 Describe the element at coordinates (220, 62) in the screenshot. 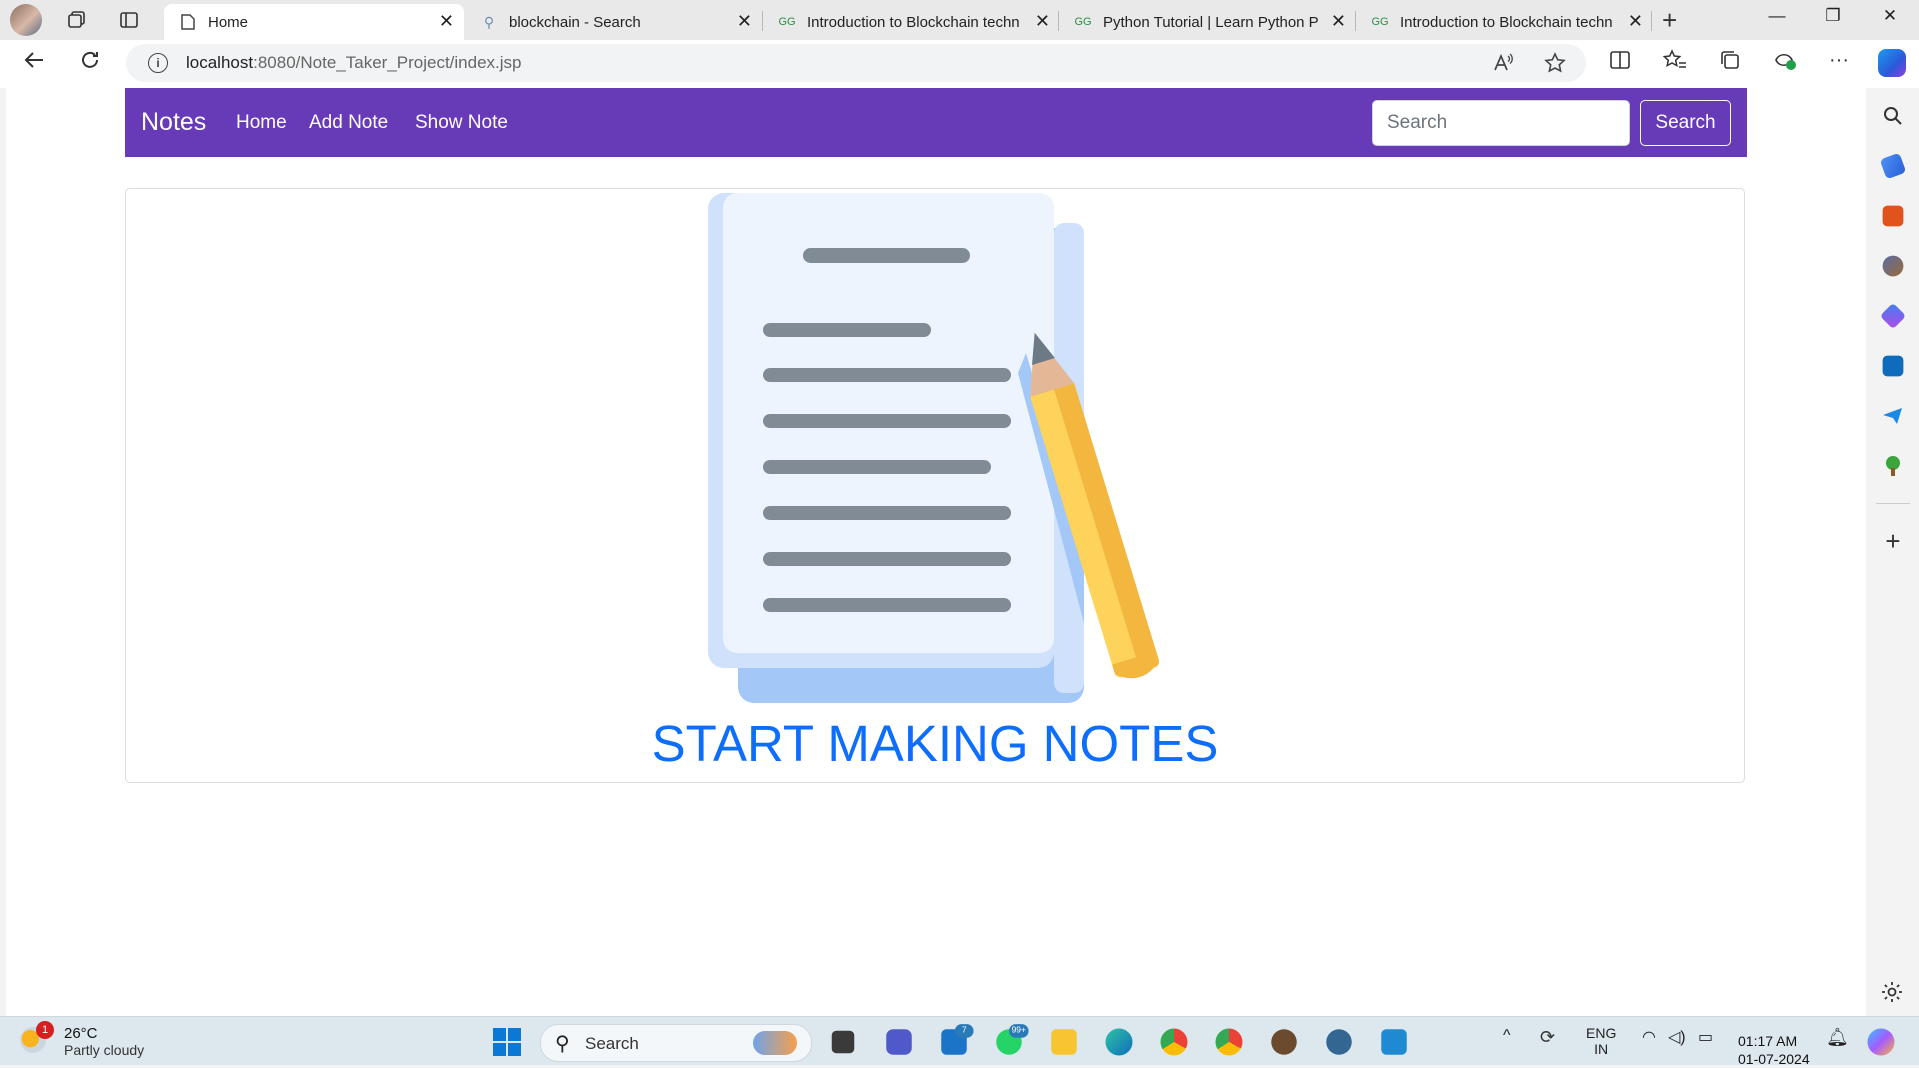

I see `url-host: localhost` at that location.